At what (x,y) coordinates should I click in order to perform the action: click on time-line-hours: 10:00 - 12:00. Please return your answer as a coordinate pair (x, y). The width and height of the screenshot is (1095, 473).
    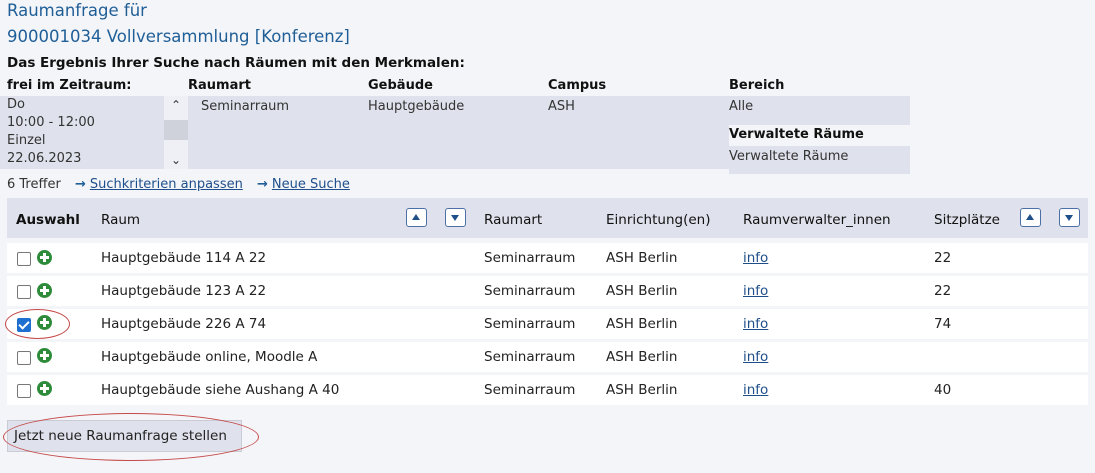
    Looking at the image, I should click on (51, 122).